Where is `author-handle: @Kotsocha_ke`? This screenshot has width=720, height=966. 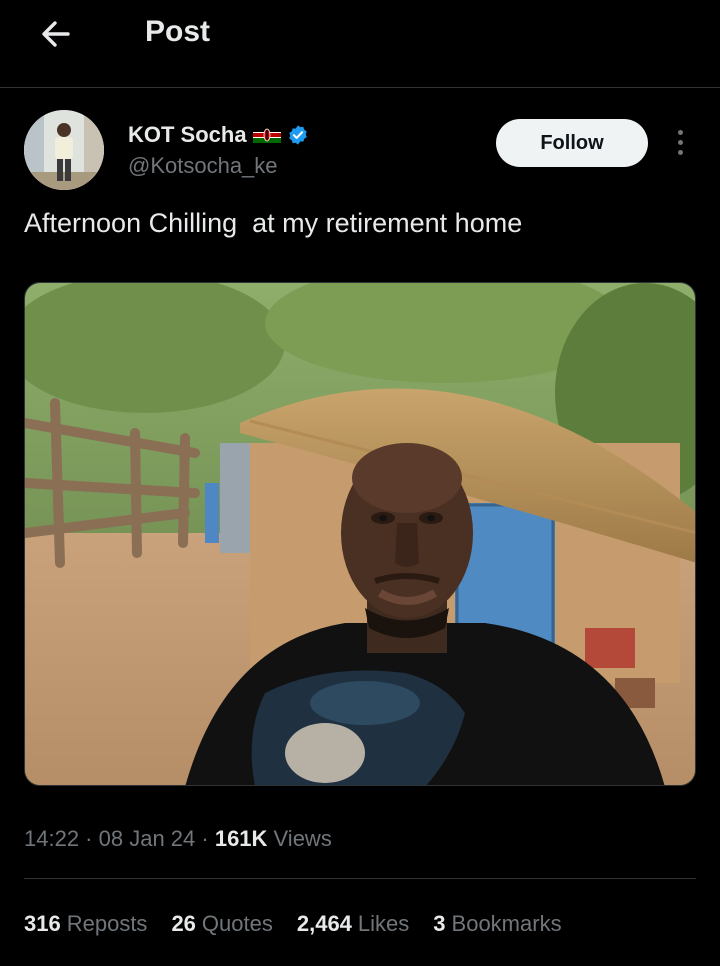 author-handle: @Kotsocha_ke is located at coordinates (203, 166).